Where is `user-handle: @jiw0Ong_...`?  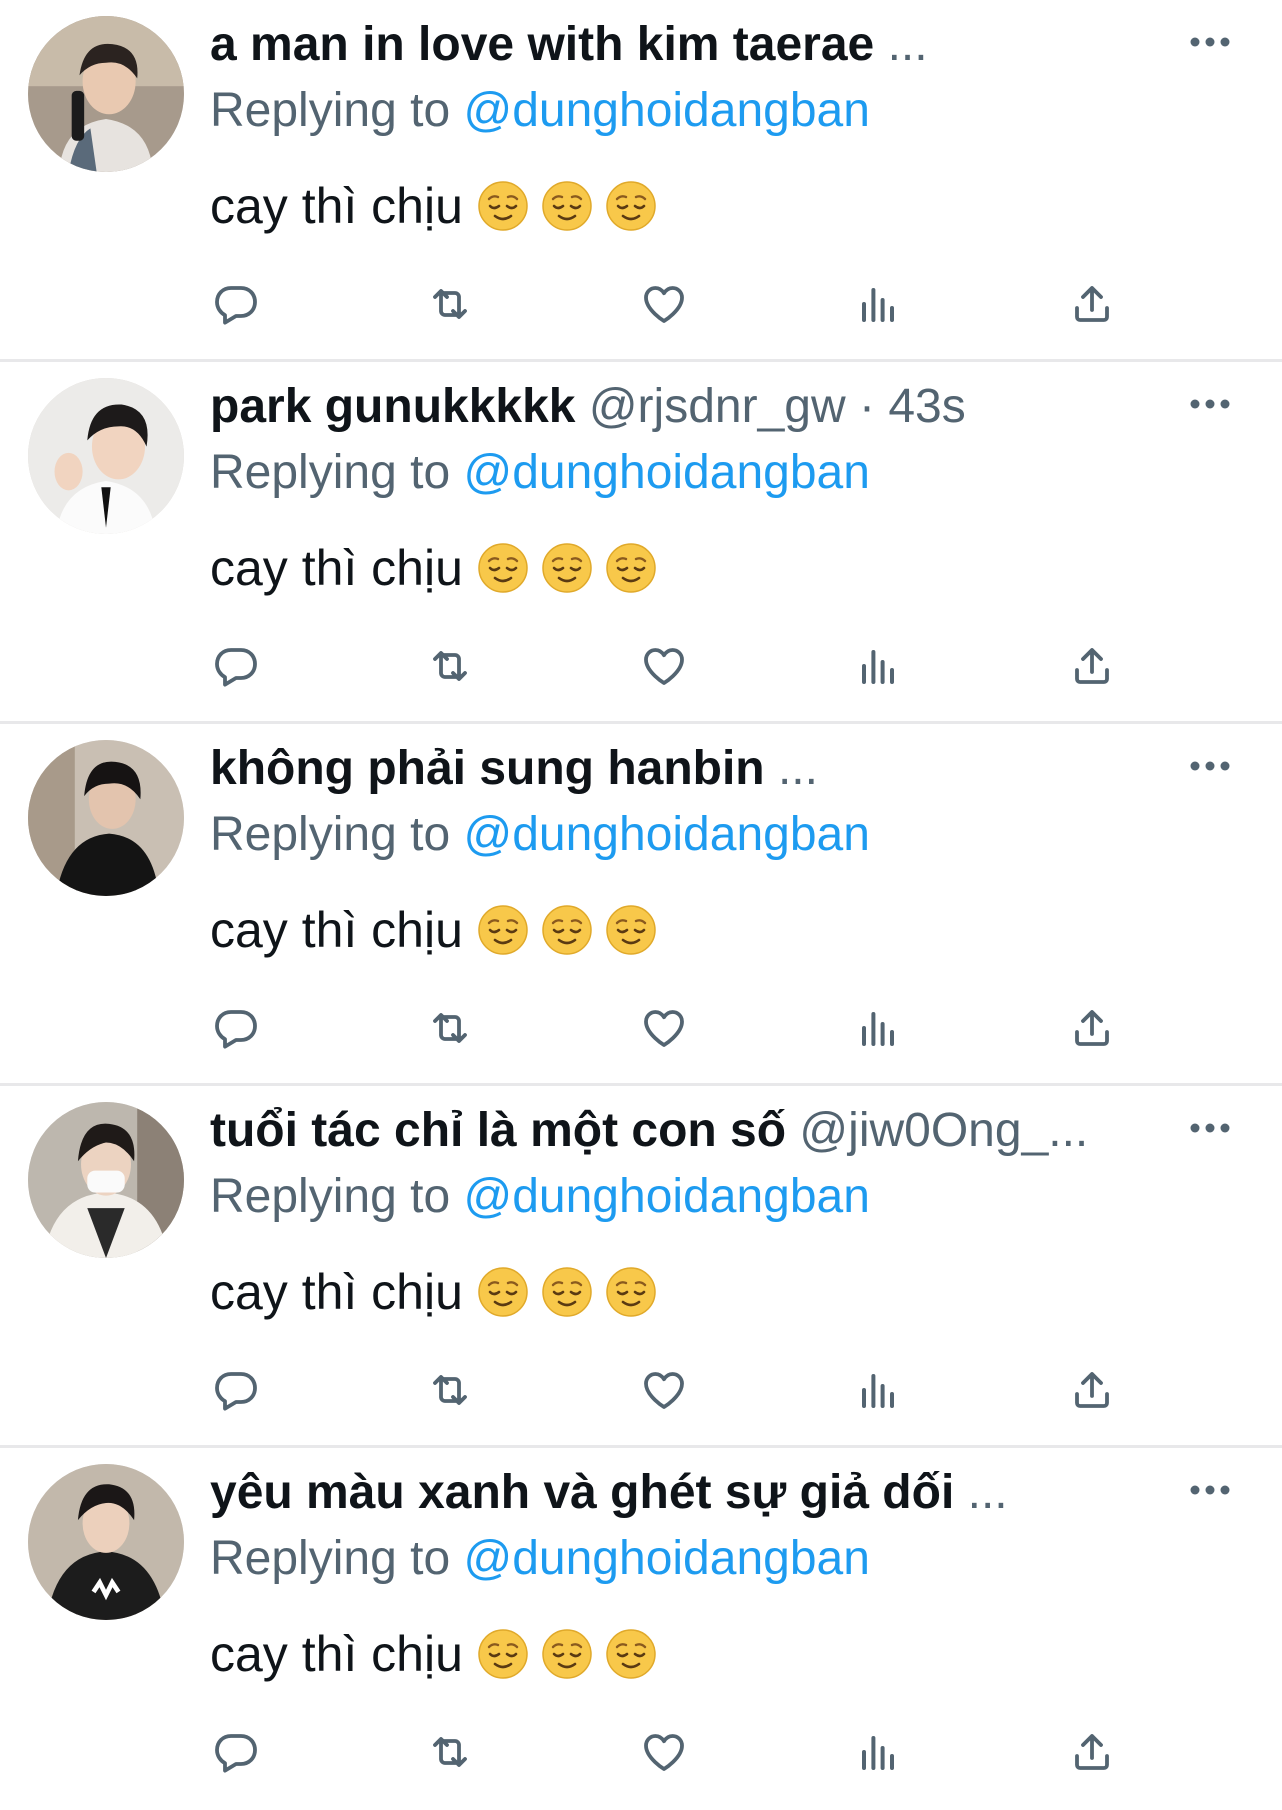
user-handle: @jiw0Ong_... is located at coordinates (943, 1130).